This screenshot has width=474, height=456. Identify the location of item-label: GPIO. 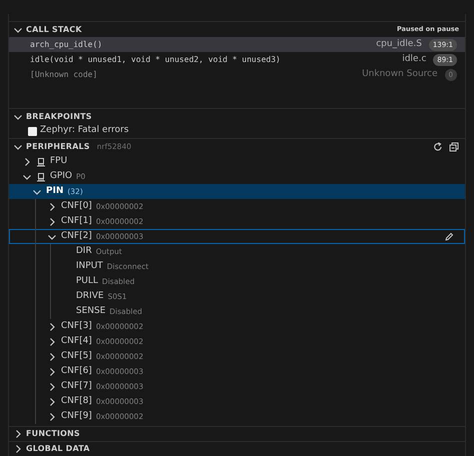
(61, 176).